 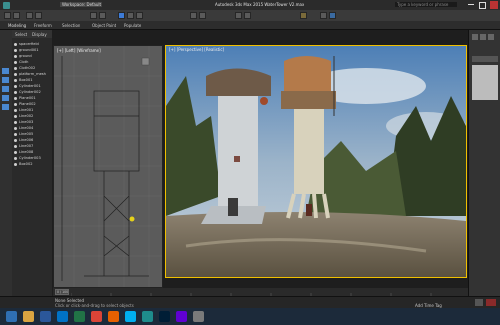 What do you see at coordinates (32, 62) in the screenshot?
I see `scene-explorer-item: Cloth` at bounding box center [32, 62].